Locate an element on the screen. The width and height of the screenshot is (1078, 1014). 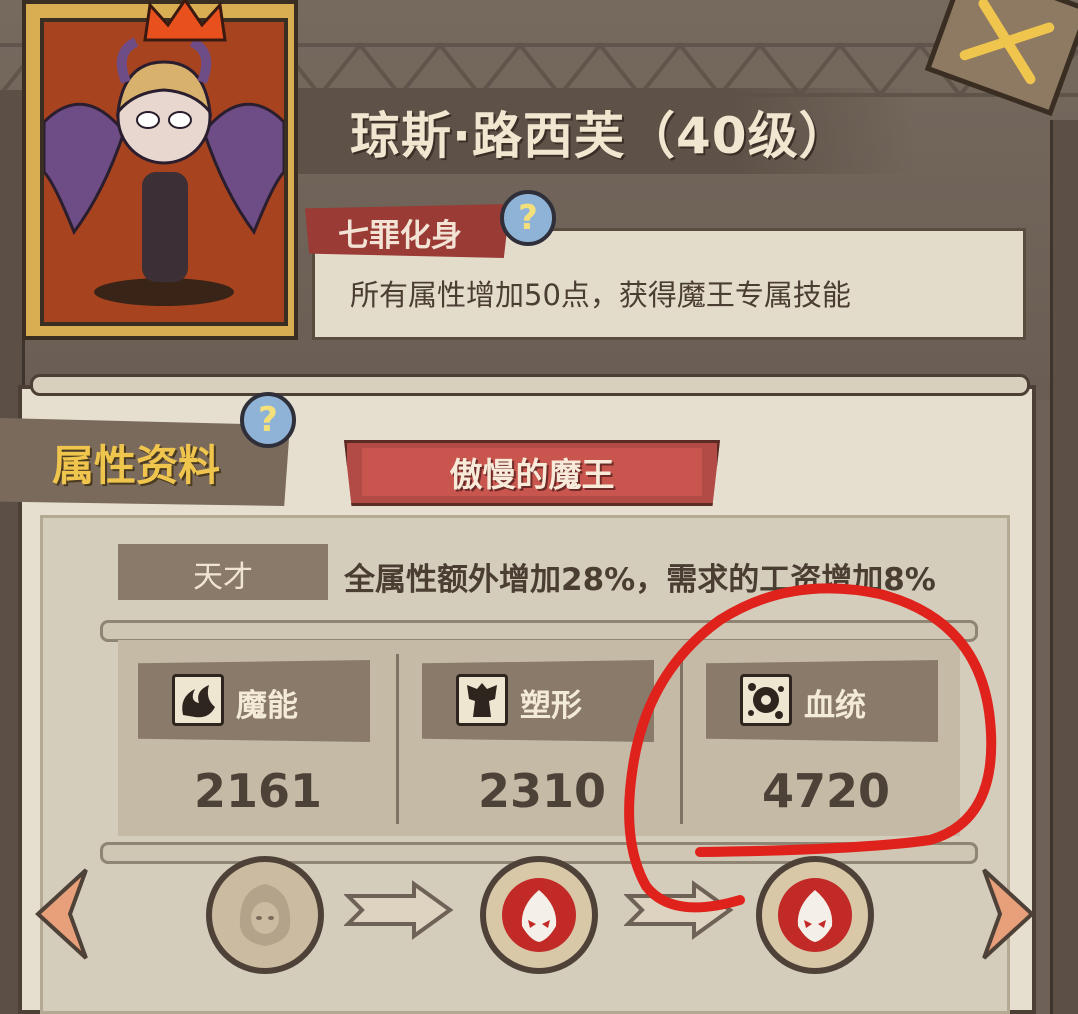
talent-description: 全属性额外增加28%，需求的工资增加8% is located at coordinates (640, 580).